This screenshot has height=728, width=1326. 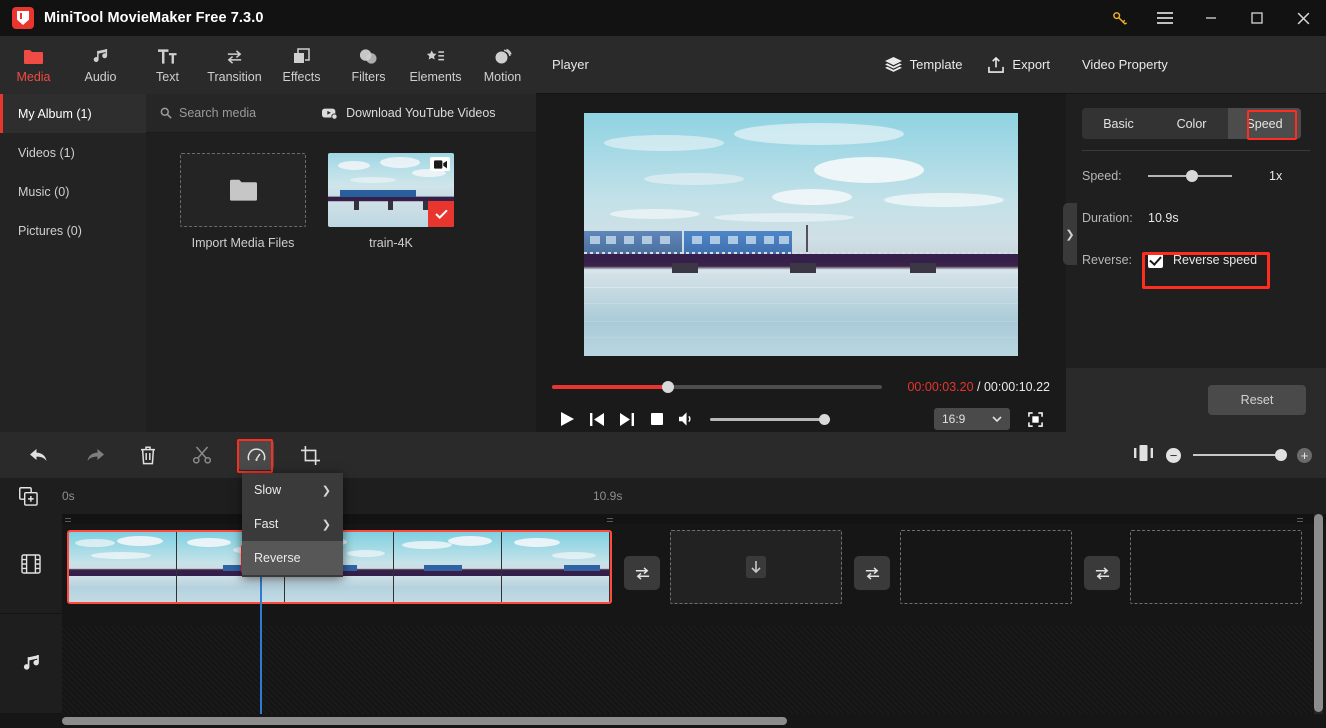 I want to click on tab-text: Text, so click(x=167, y=65).